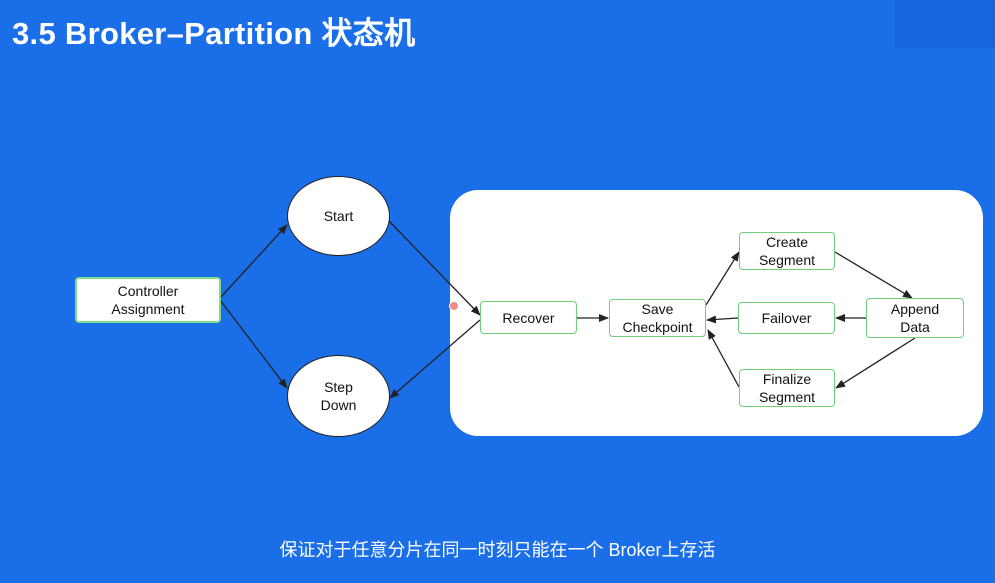 Image resolution: width=995 pixels, height=583 pixels. What do you see at coordinates (497, 550) in the screenshot?
I see `caption-subtitle: 保证对于任意分片在同一时刻只能在一个 Broker上存活` at bounding box center [497, 550].